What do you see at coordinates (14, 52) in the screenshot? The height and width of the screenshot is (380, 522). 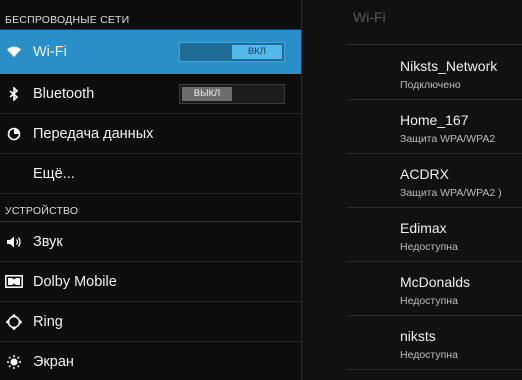 I see `wifi-icon` at bounding box center [14, 52].